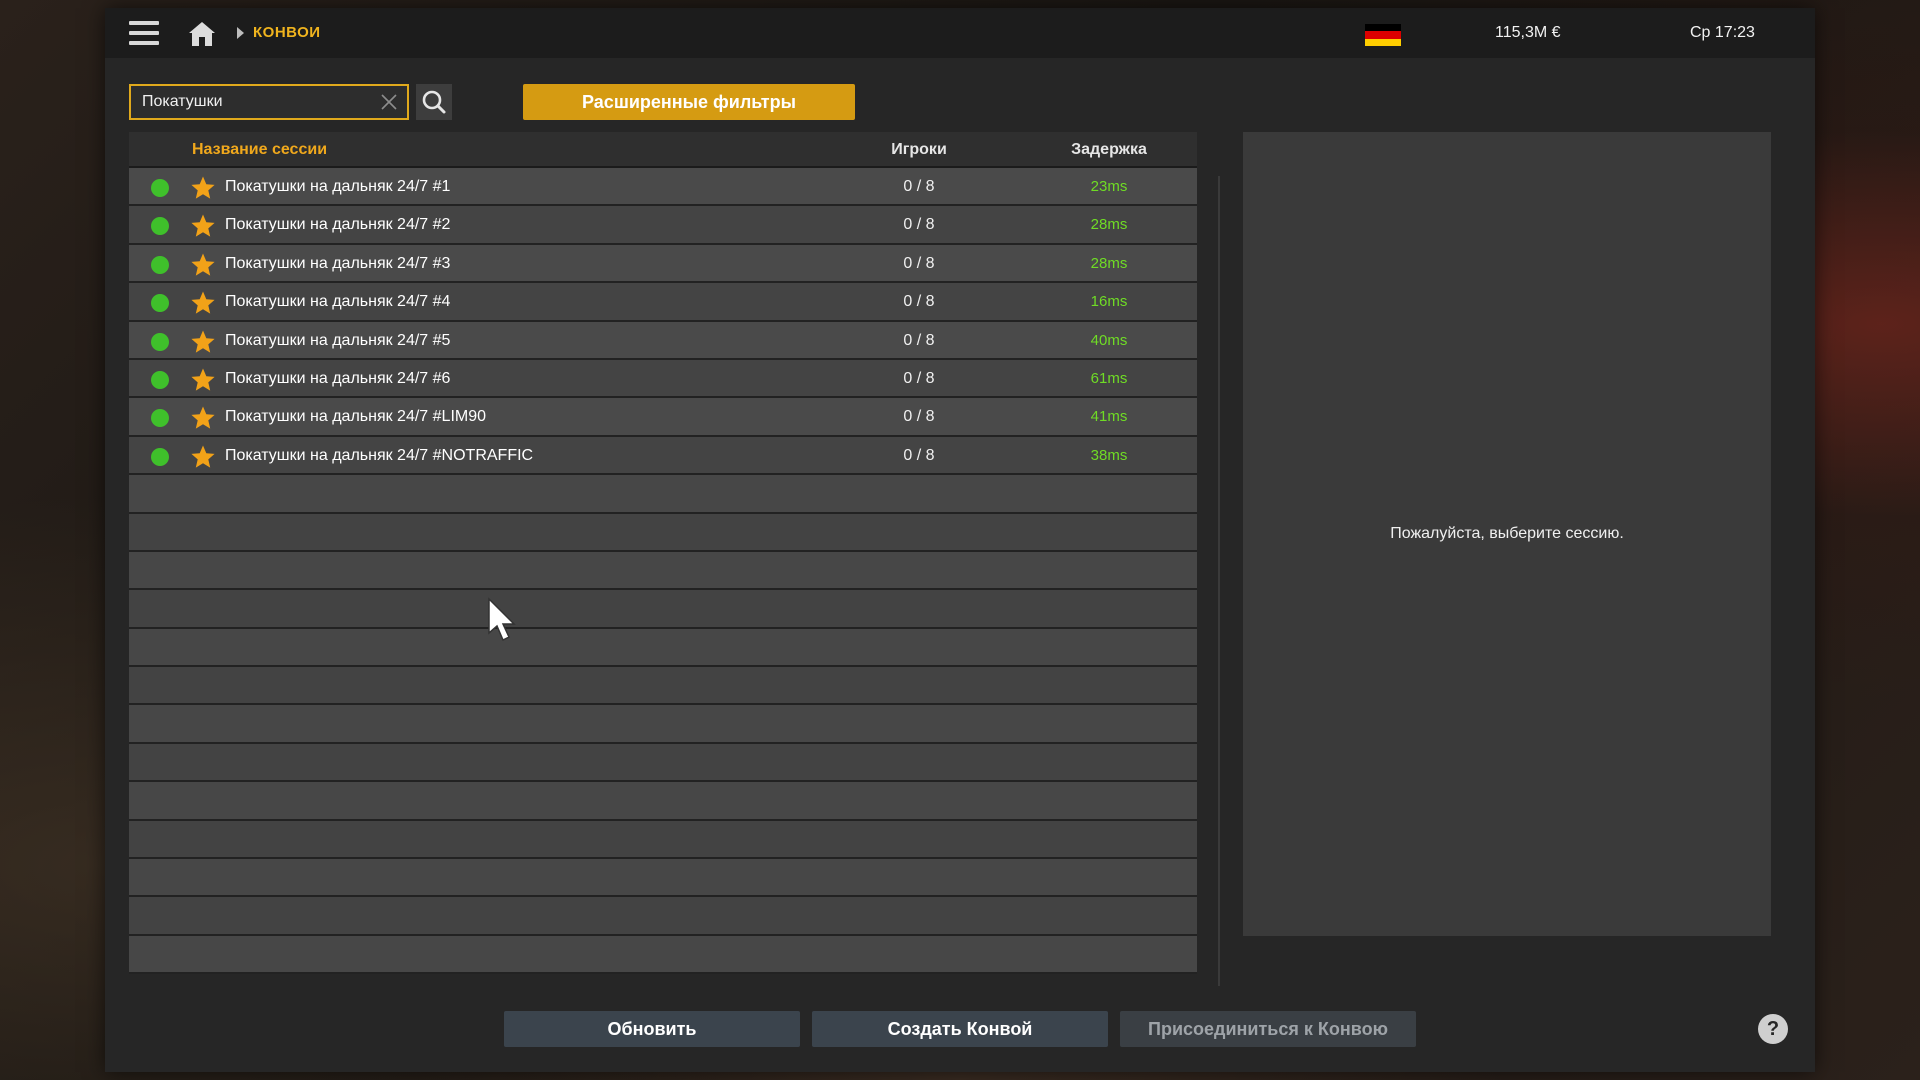 The width and height of the screenshot is (1920, 1080). Describe the element at coordinates (663, 225) in the screenshot. I see `table-row: Покатушки на дальняк 24/7 #2 0 / 8 28ms` at that location.